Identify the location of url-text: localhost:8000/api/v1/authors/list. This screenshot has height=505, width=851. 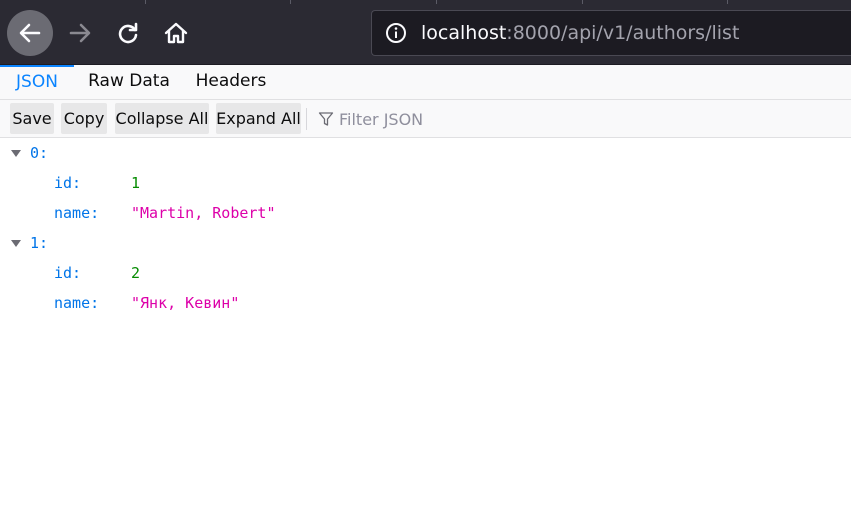
(580, 33).